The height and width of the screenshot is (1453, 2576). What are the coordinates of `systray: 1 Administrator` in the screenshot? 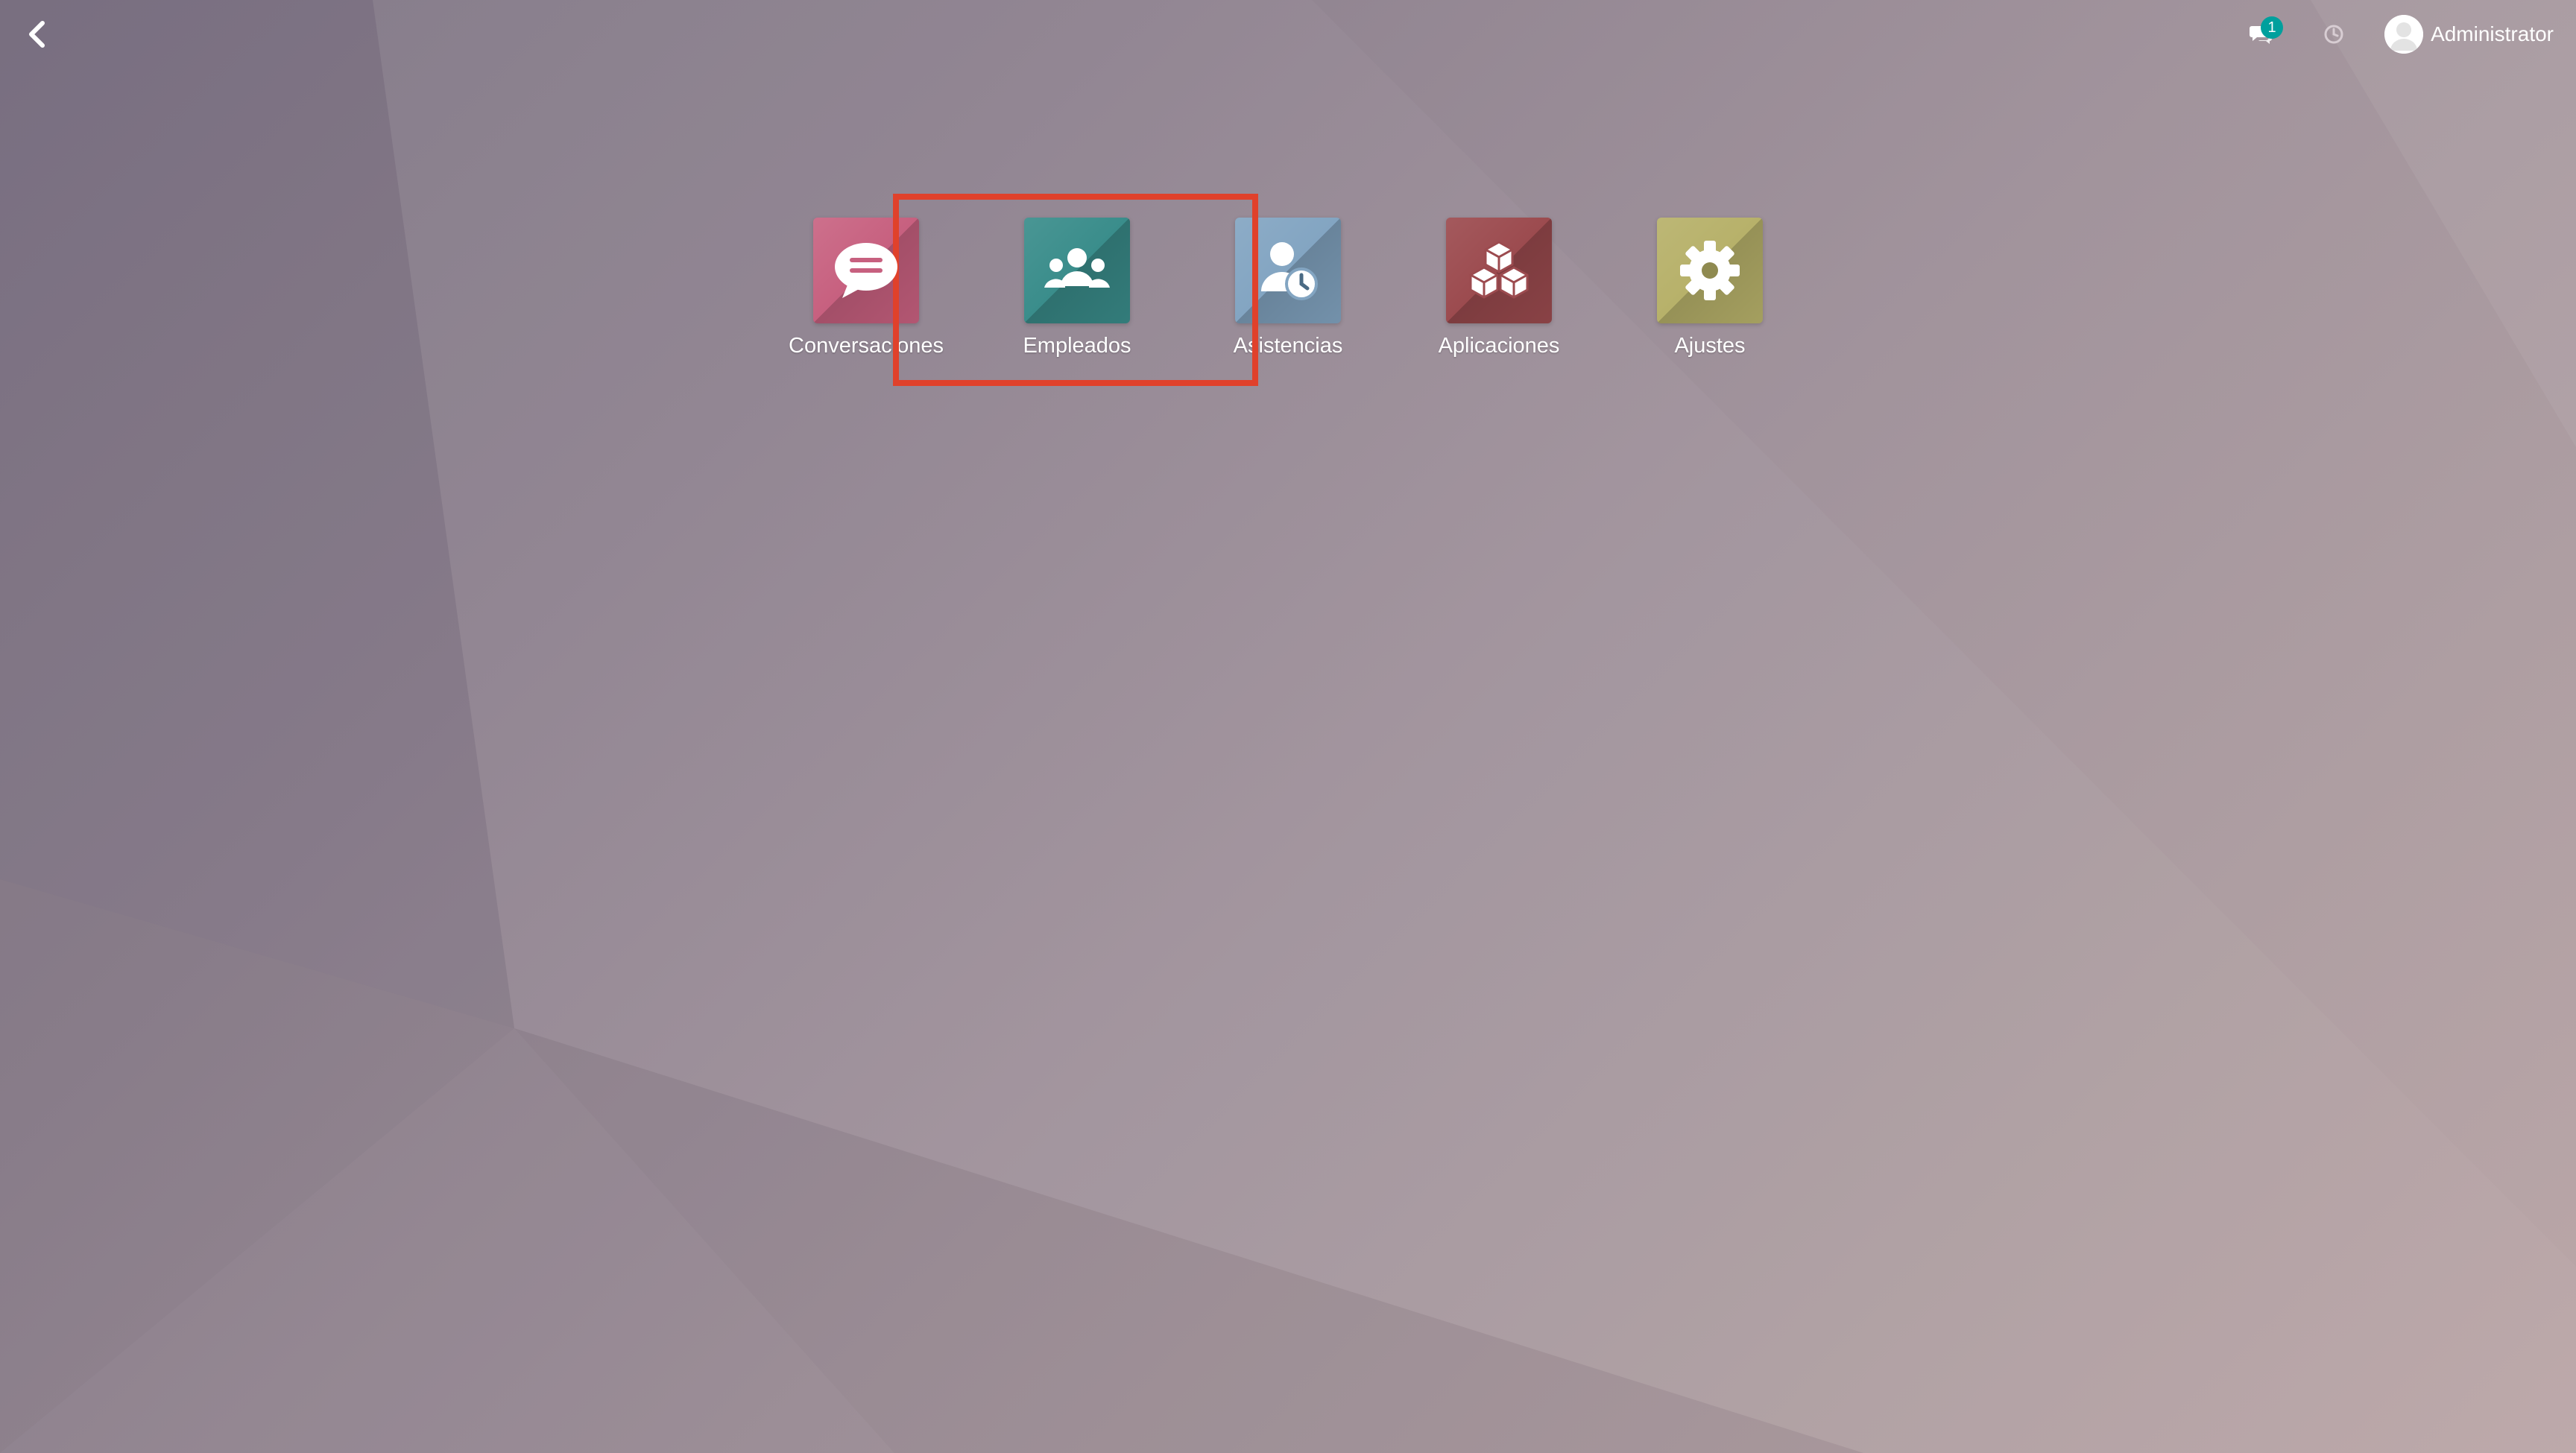 It's located at (2396, 34).